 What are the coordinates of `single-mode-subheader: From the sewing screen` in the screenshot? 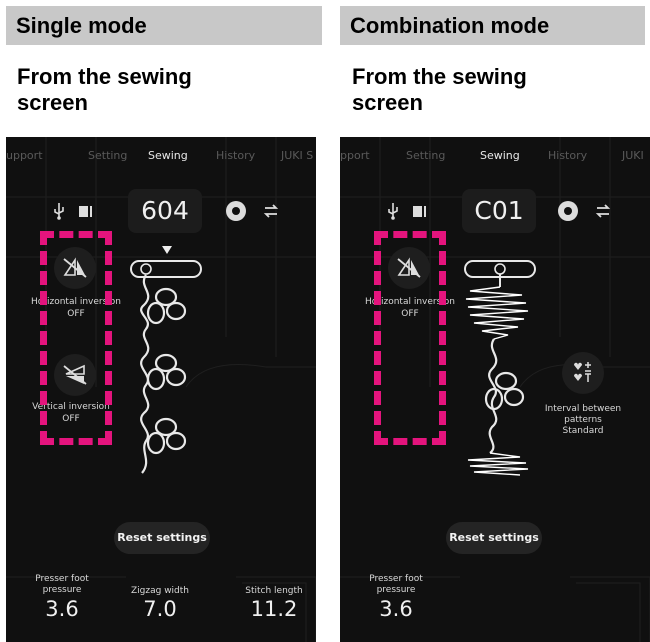 It's located at (104, 90).